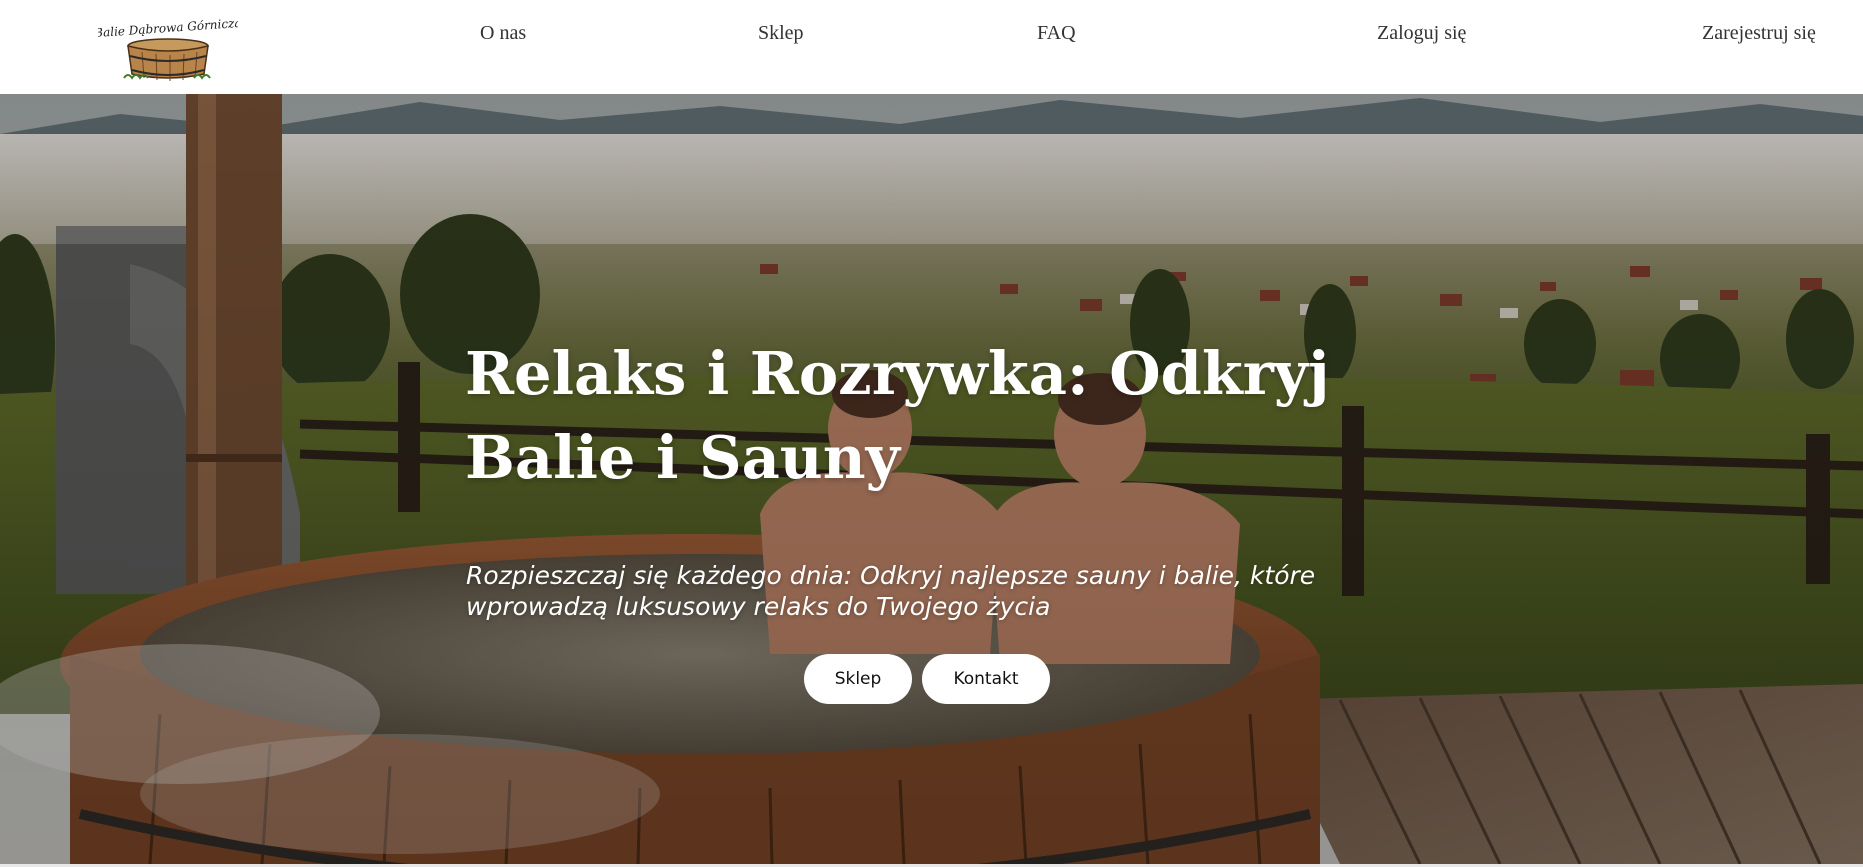  I want to click on wooden-tub-logo-icon: Balie Dąbrowa Górnicza, so click(168, 48).